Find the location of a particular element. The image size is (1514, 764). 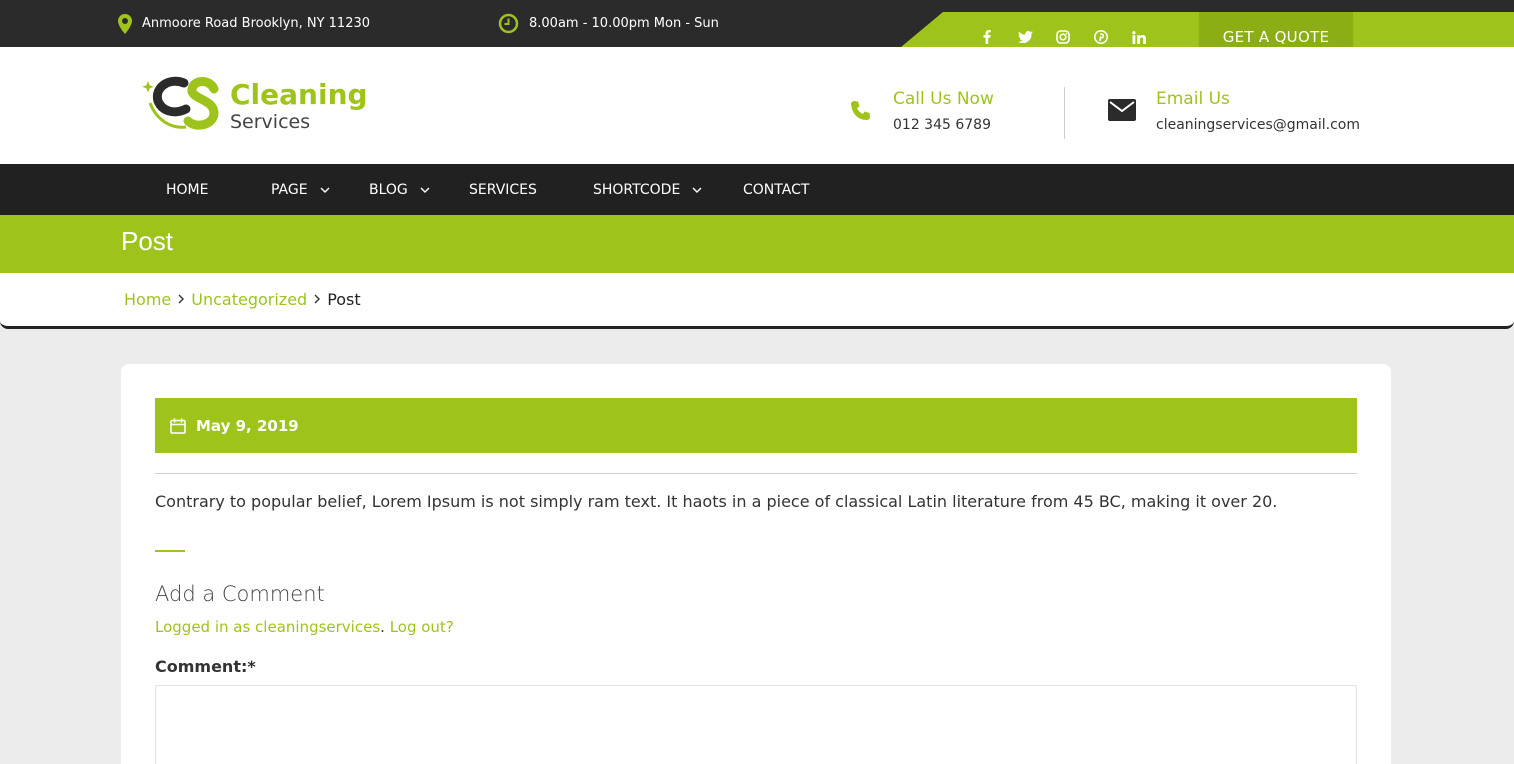

header-divider is located at coordinates (1064, 113).